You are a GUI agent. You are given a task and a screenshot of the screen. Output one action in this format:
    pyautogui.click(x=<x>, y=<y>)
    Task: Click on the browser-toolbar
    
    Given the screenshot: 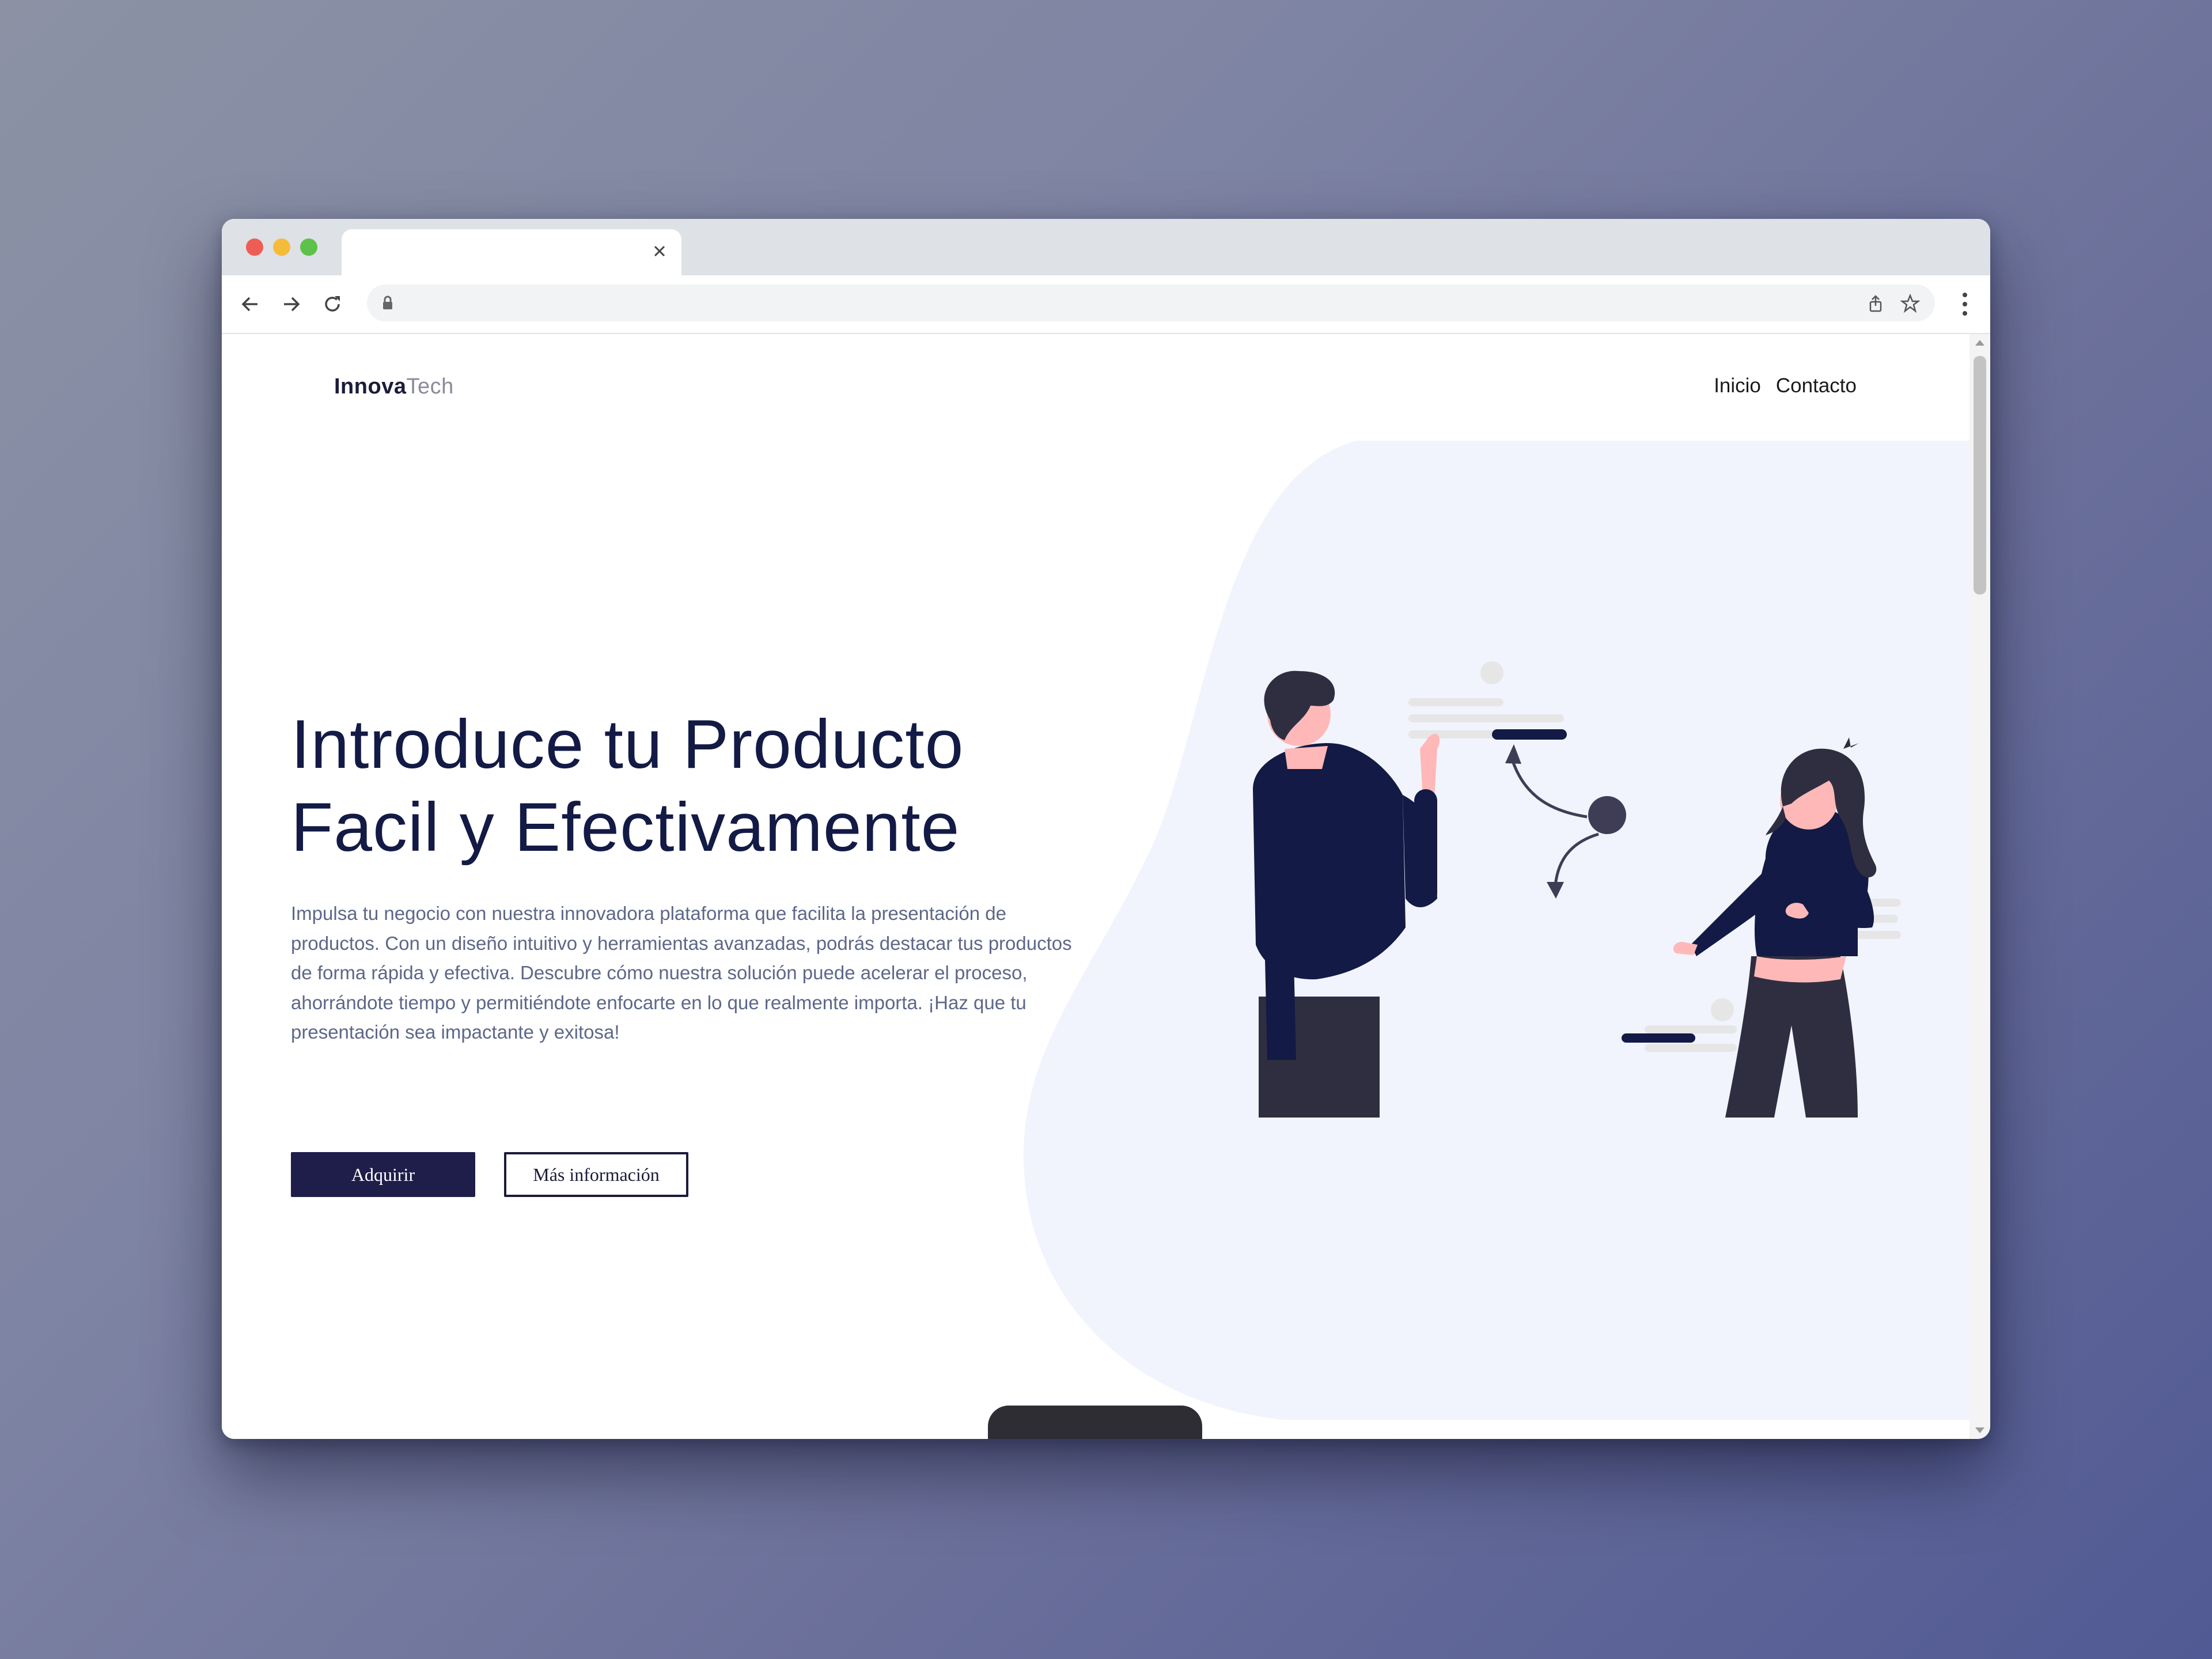 What is the action you would take?
    pyautogui.click(x=1106, y=304)
    